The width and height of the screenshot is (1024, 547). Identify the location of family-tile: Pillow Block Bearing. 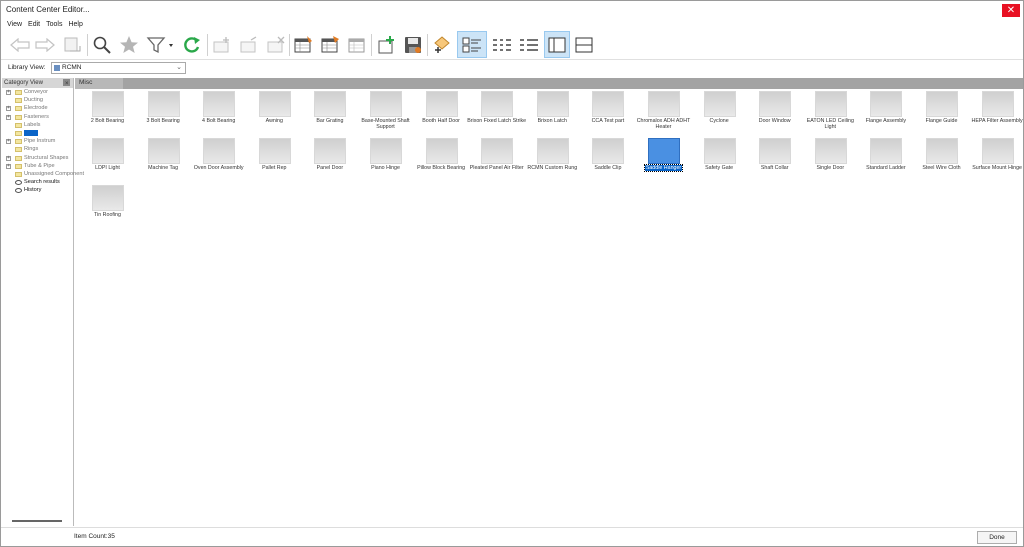
(441, 160).